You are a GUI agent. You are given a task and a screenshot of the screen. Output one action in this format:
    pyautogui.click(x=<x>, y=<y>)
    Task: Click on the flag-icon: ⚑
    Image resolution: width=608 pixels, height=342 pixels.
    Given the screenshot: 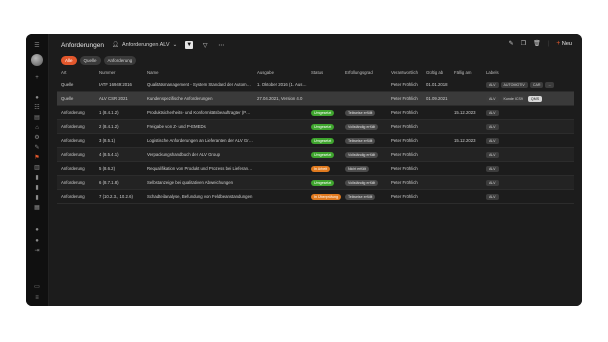 What is the action you would take?
    pyautogui.click(x=37, y=157)
    